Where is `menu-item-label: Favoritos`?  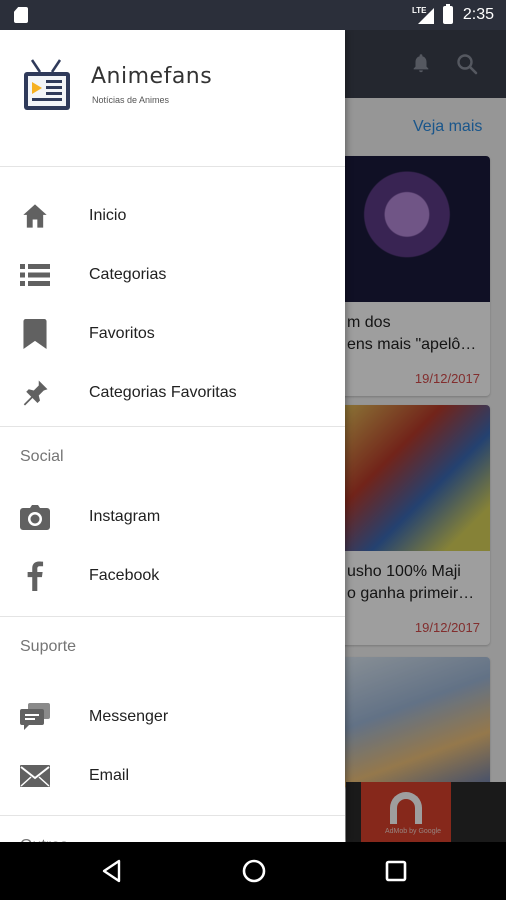 menu-item-label: Favoritos is located at coordinates (122, 333).